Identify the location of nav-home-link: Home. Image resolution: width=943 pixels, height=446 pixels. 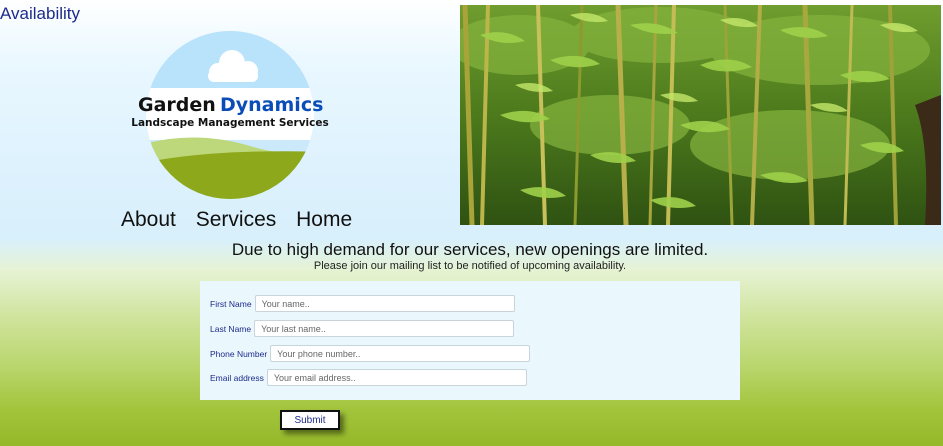
(324, 219).